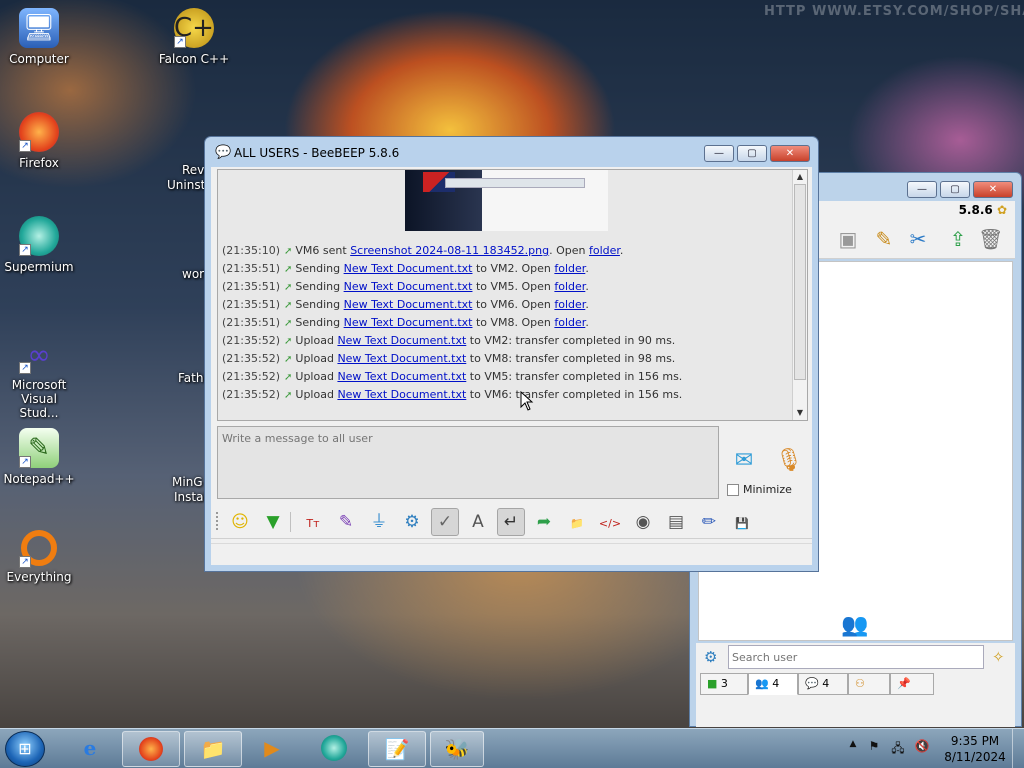  I want to click on emoticons-button: ☺, so click(240, 522).